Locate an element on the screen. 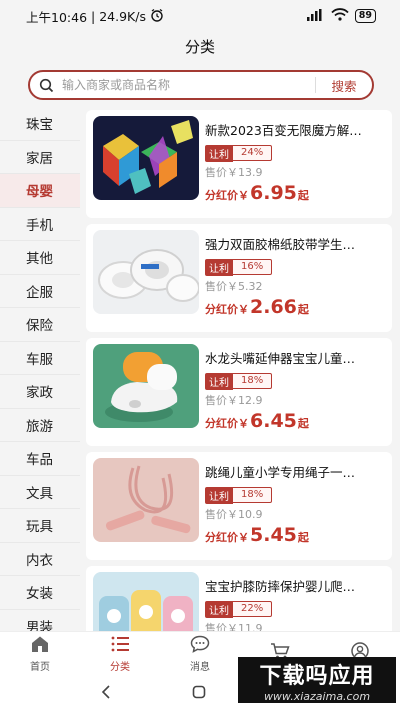  sidebar-item-jewelry: 珠宝 is located at coordinates (40, 124).